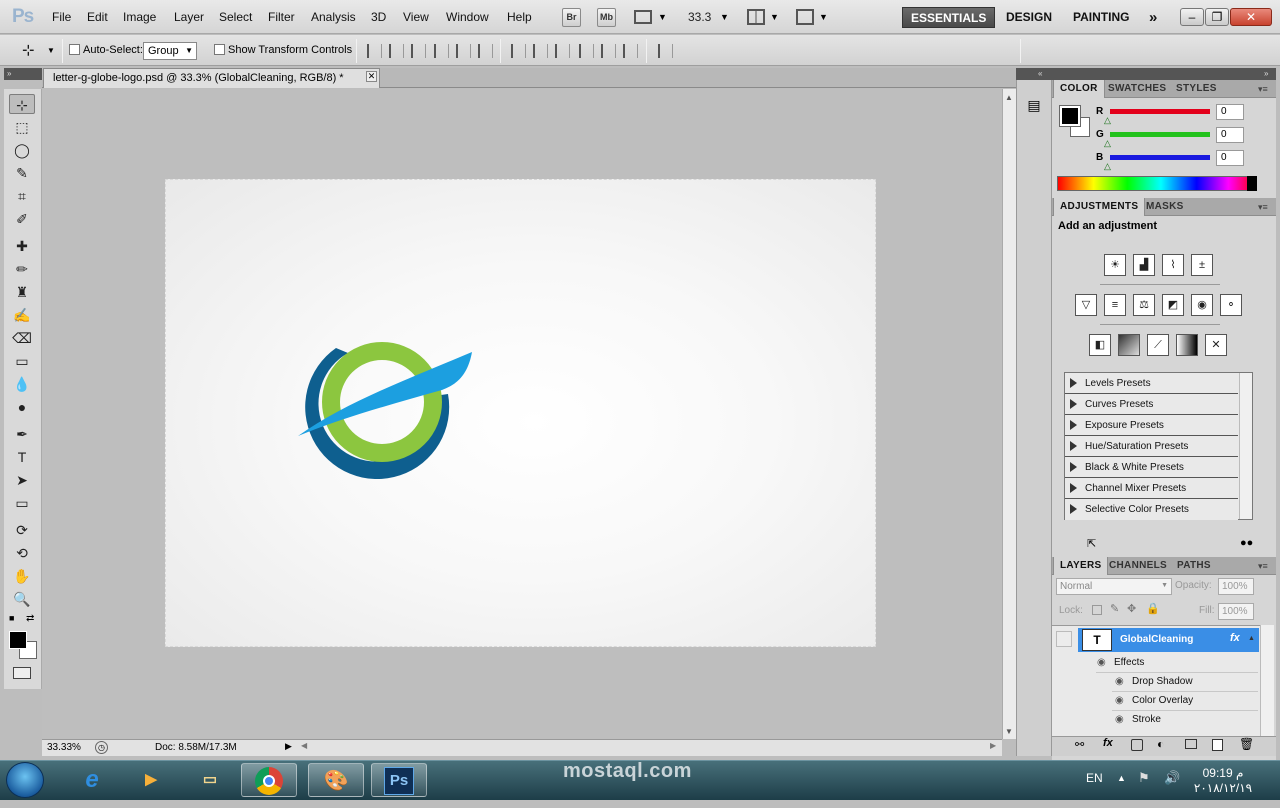 This screenshot has width=1280, height=808. Describe the element at coordinates (571, 17) in the screenshot. I see `bridge-button: Br` at that location.